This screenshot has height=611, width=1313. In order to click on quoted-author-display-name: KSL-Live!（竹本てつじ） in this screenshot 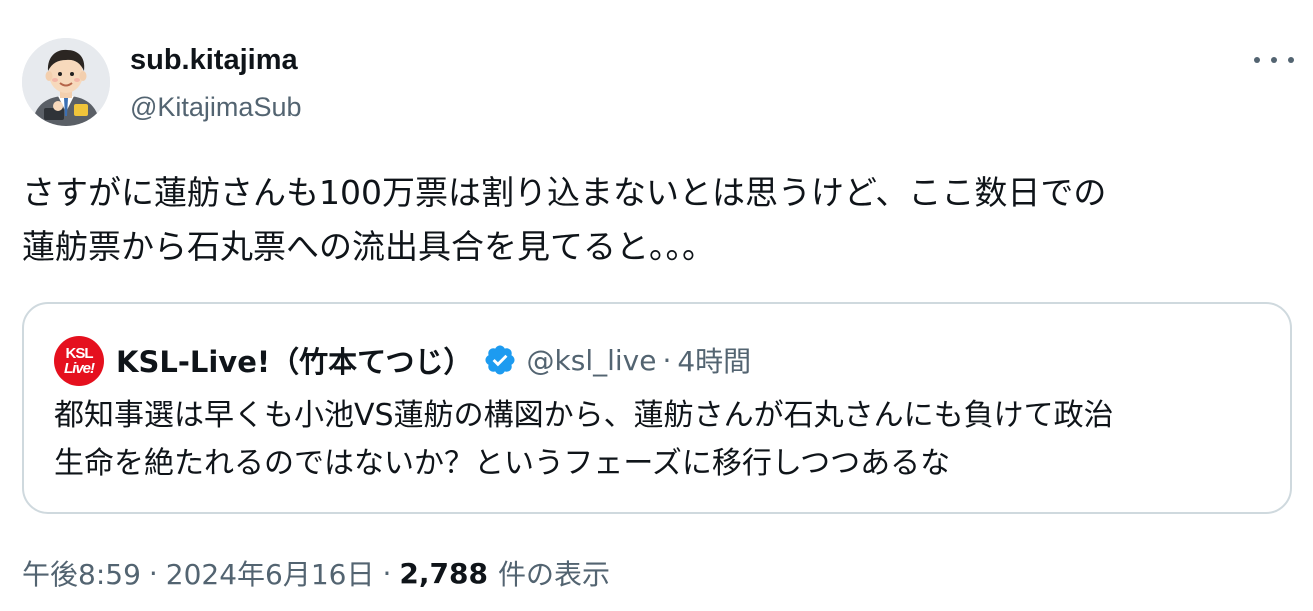, I will do `click(294, 360)`.